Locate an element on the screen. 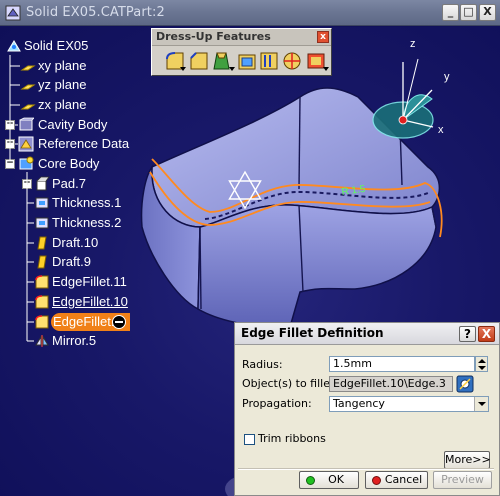  dress-up-toolbar: Dress-Up Features x is located at coordinates (241, 52).